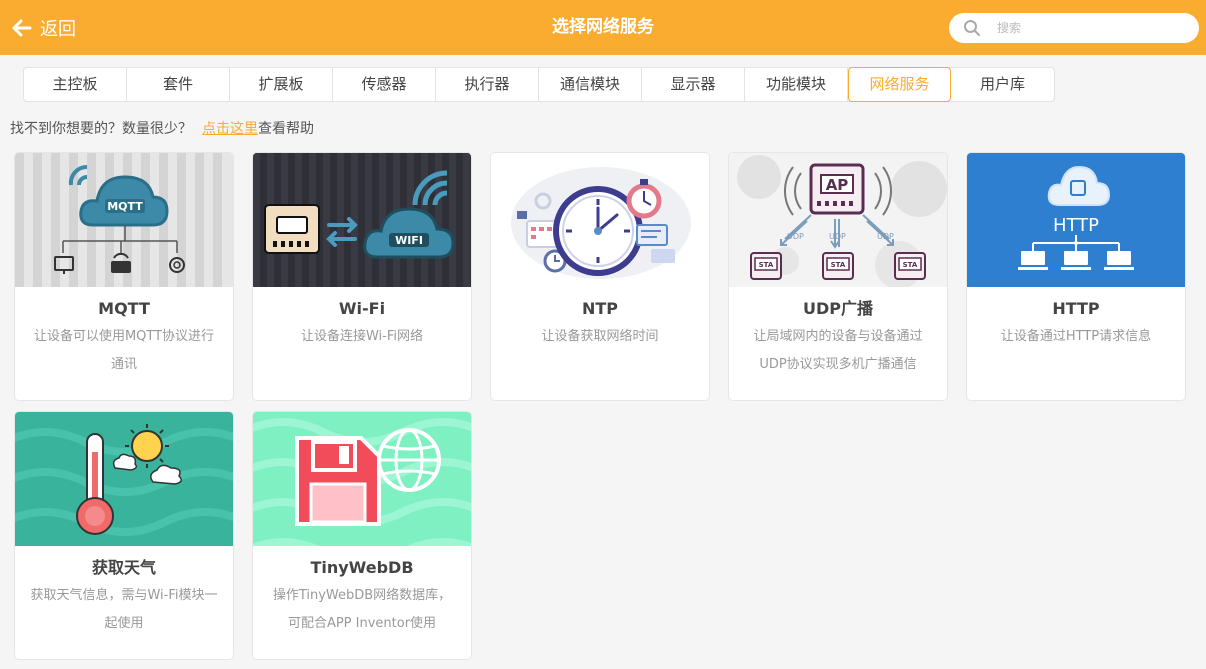  I want to click on card-title: MQTT, so click(124, 308).